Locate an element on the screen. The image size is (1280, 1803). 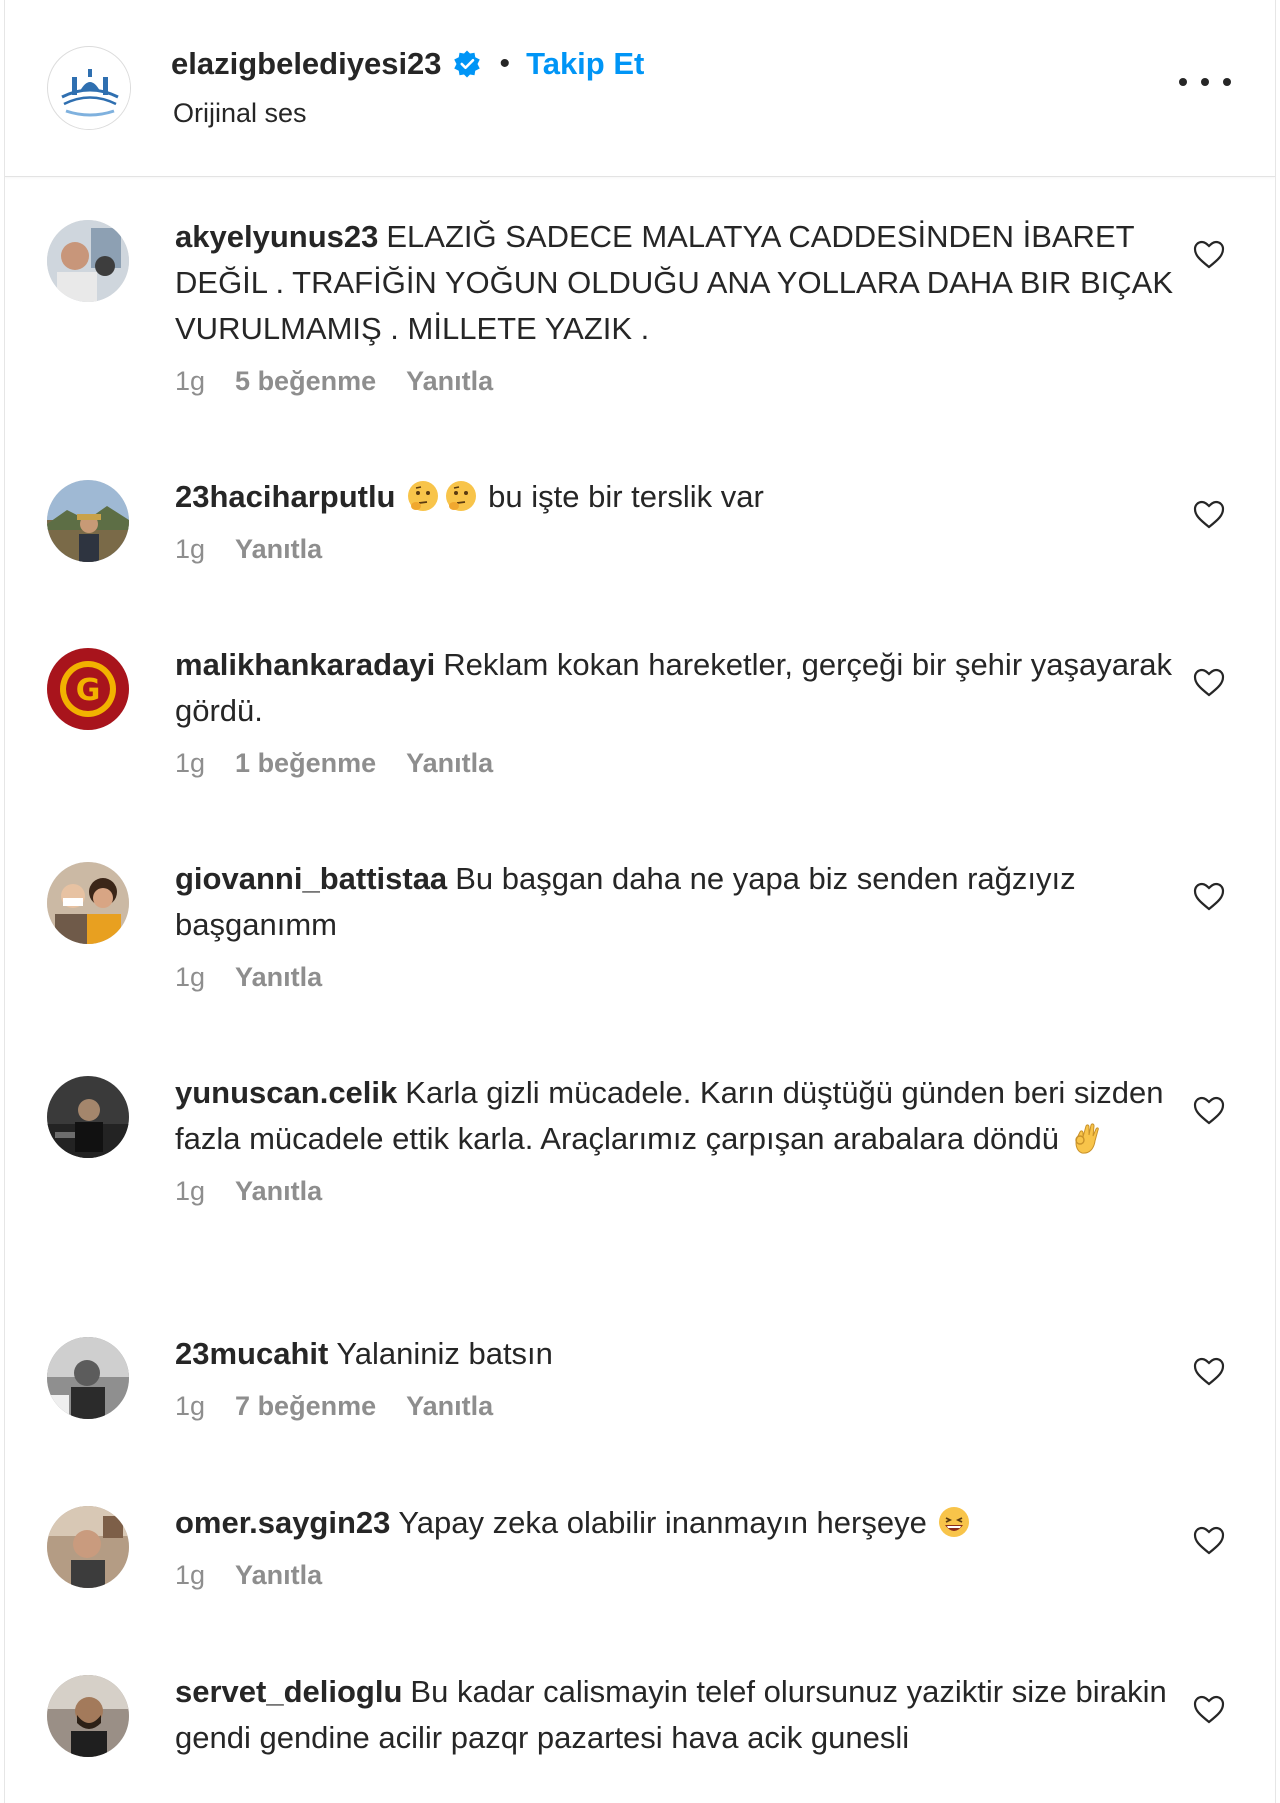
comment-username: giovanni_battistaa is located at coordinates (311, 878).